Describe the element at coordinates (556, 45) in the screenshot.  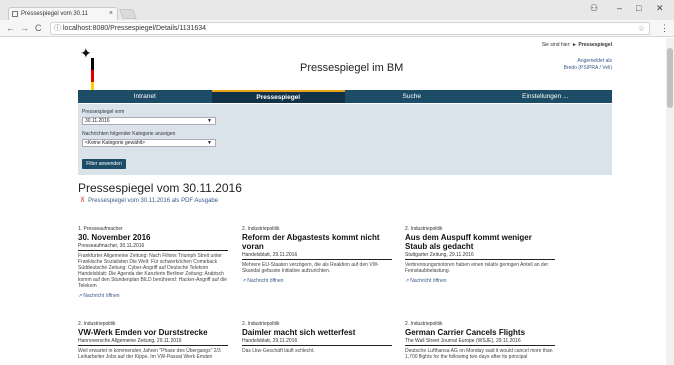
I see `breadcrumb-label: Sie sind hier:` at that location.